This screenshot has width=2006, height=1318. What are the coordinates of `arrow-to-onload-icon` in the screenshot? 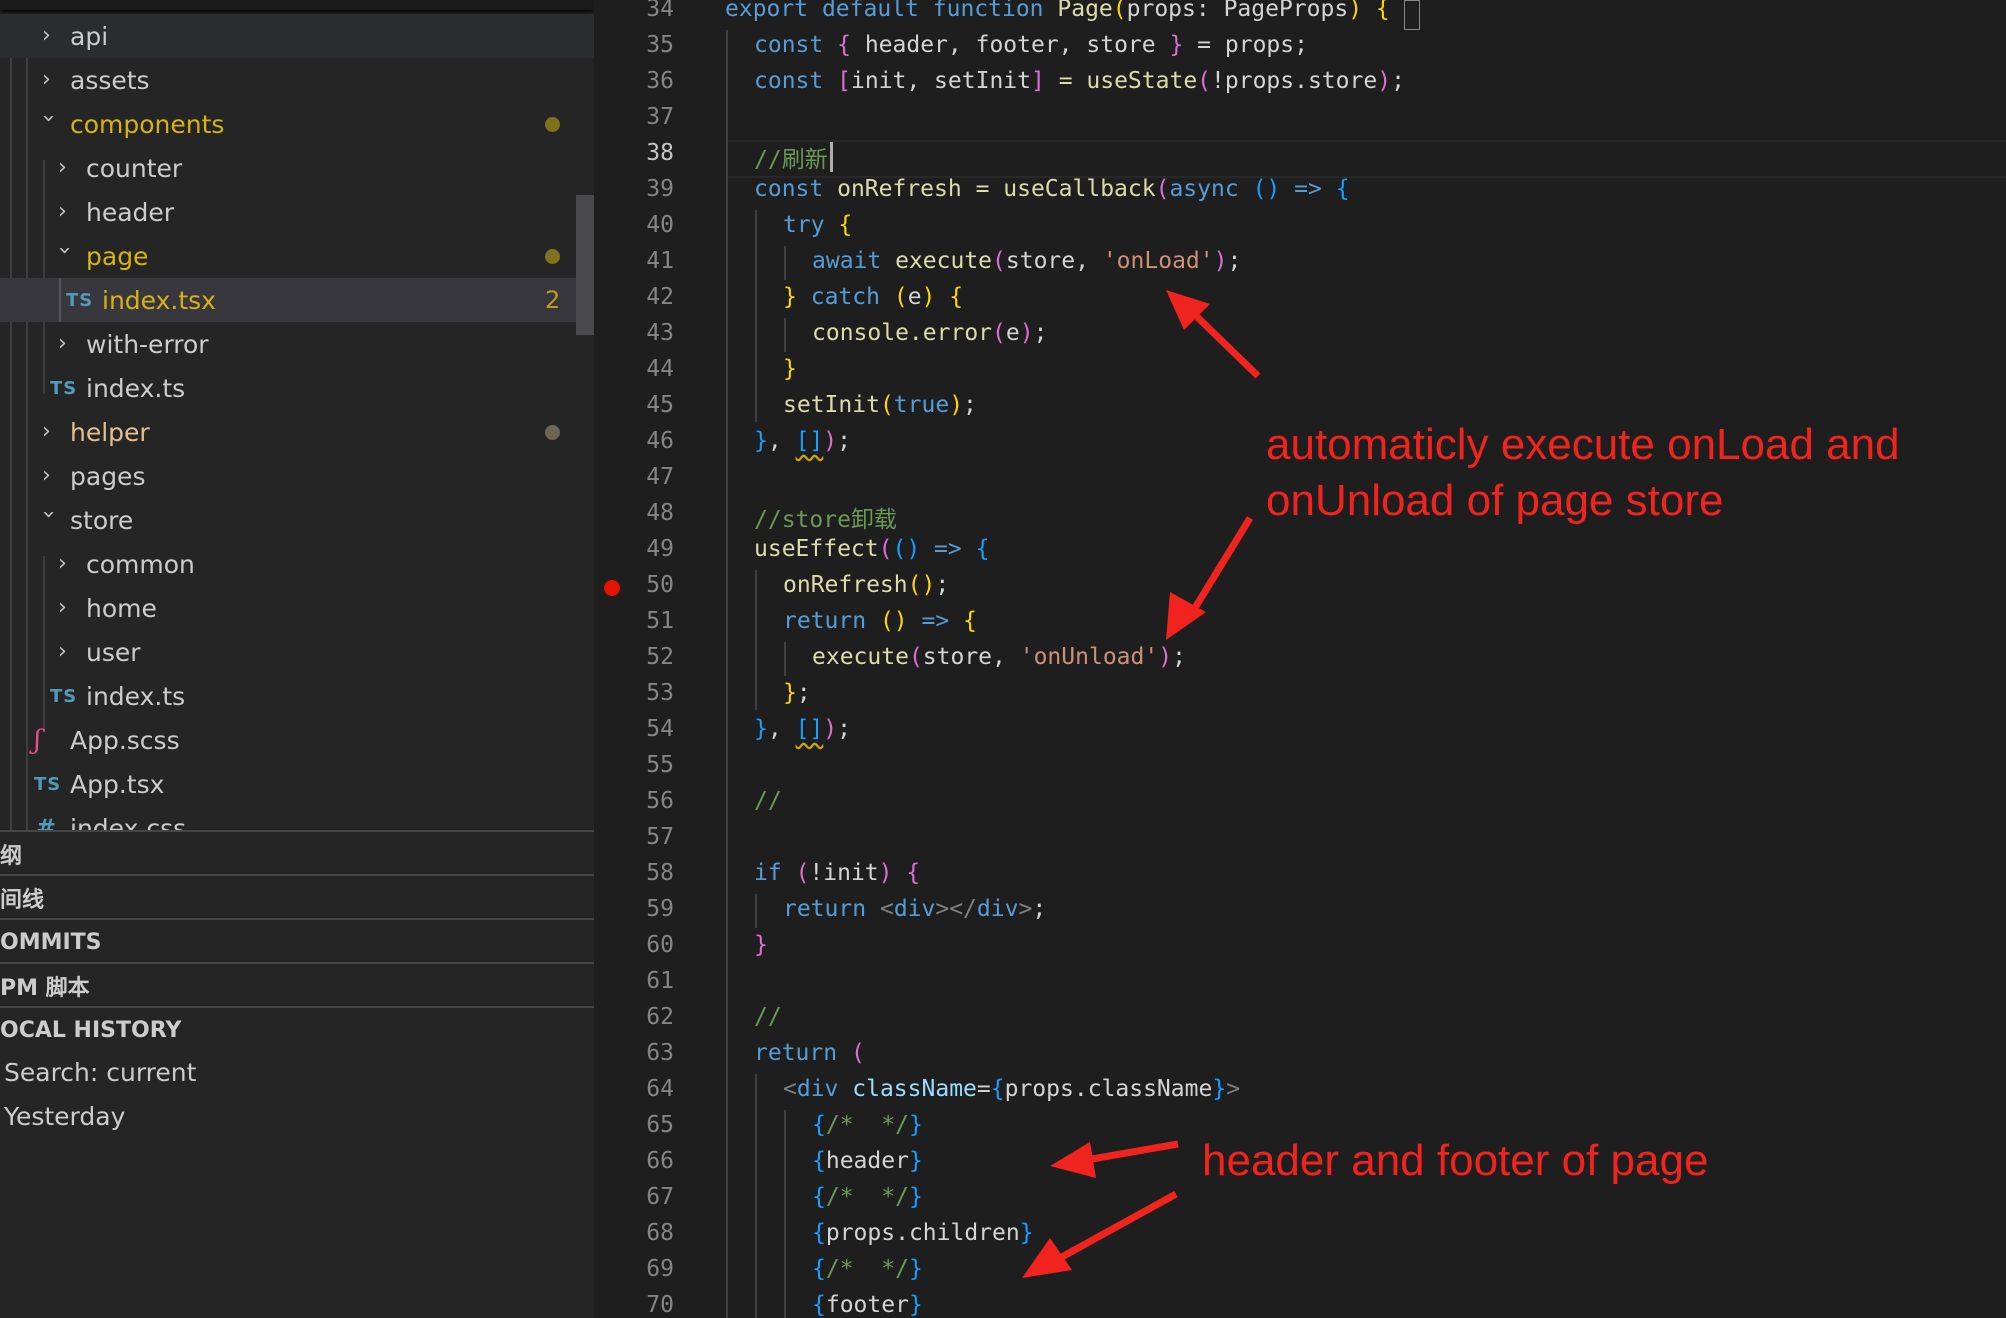 It's located at (1213, 334).